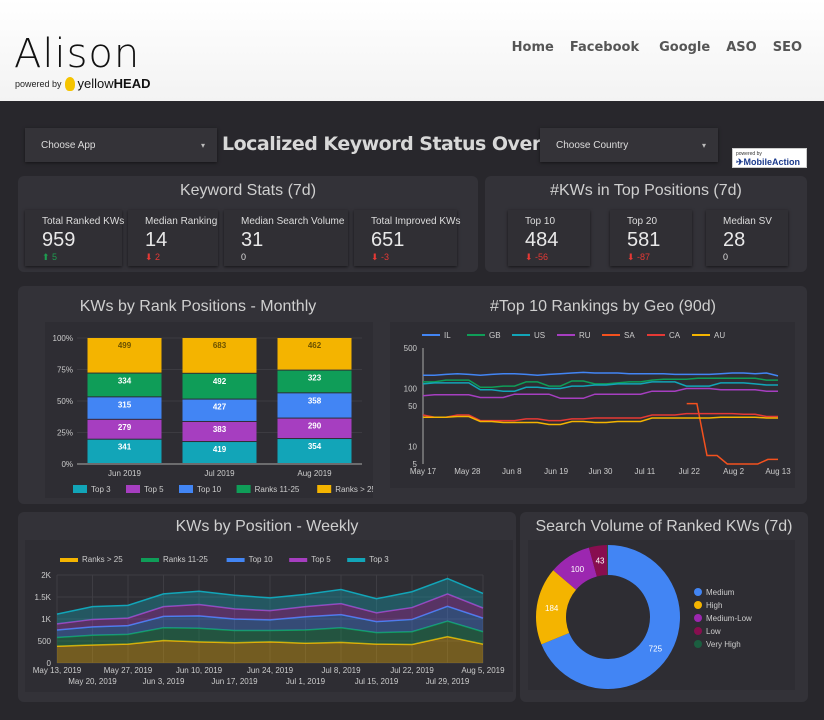 Image resolution: width=824 pixels, height=720 pixels. I want to click on kpi-label: Total Ranked KWs, so click(83, 221).